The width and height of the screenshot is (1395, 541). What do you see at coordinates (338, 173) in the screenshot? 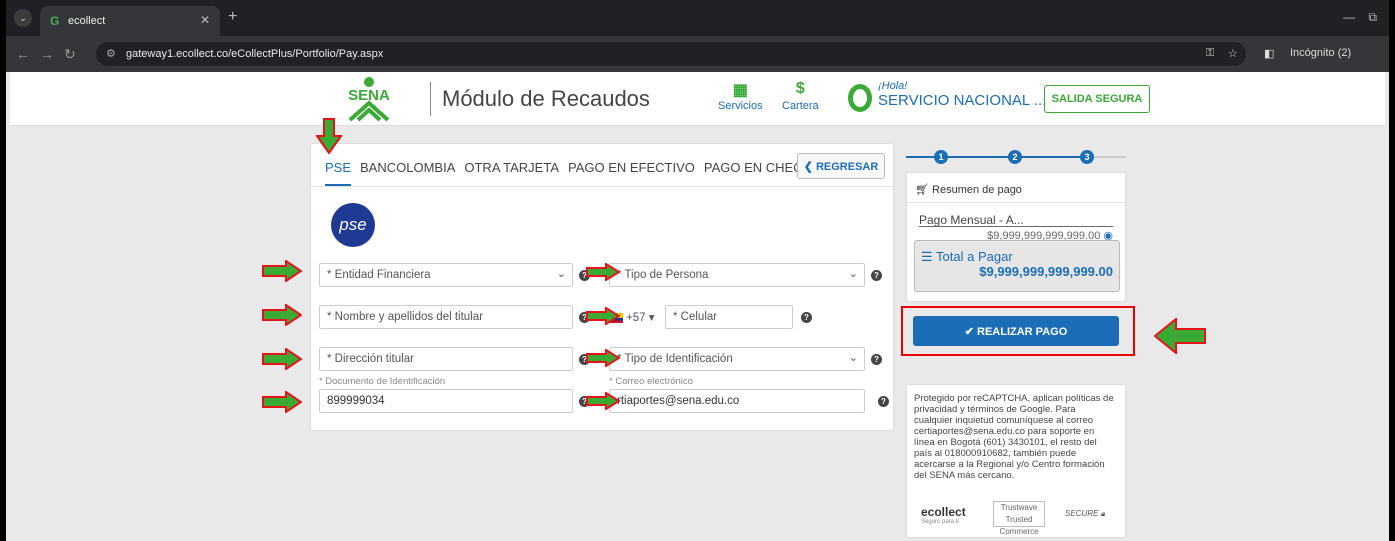
I see `tab-pse: PSE` at bounding box center [338, 173].